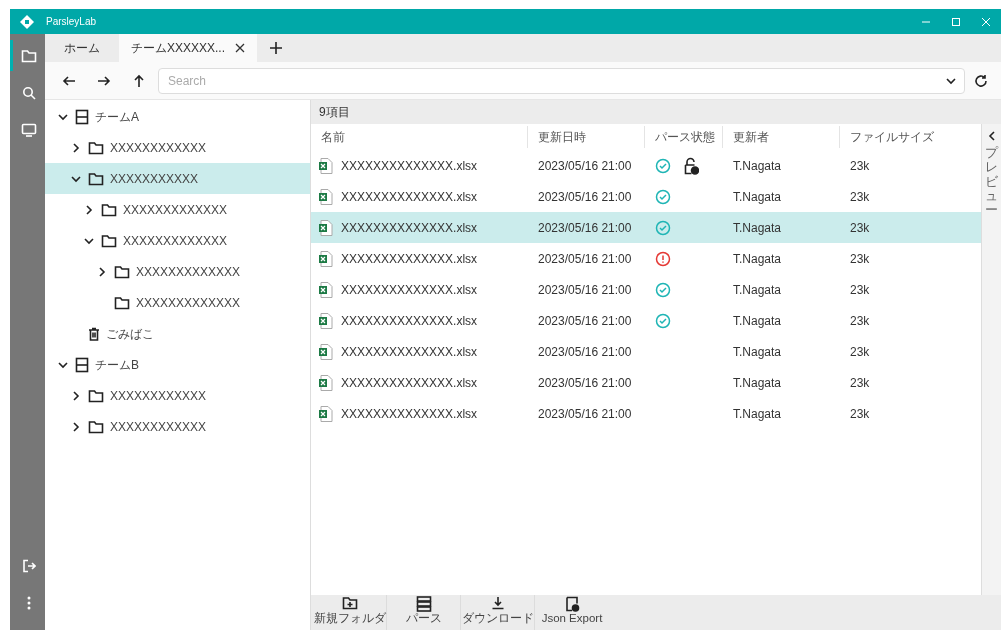  Describe the element at coordinates (419, 137) in the screenshot. I see `column-header: 名前` at that location.